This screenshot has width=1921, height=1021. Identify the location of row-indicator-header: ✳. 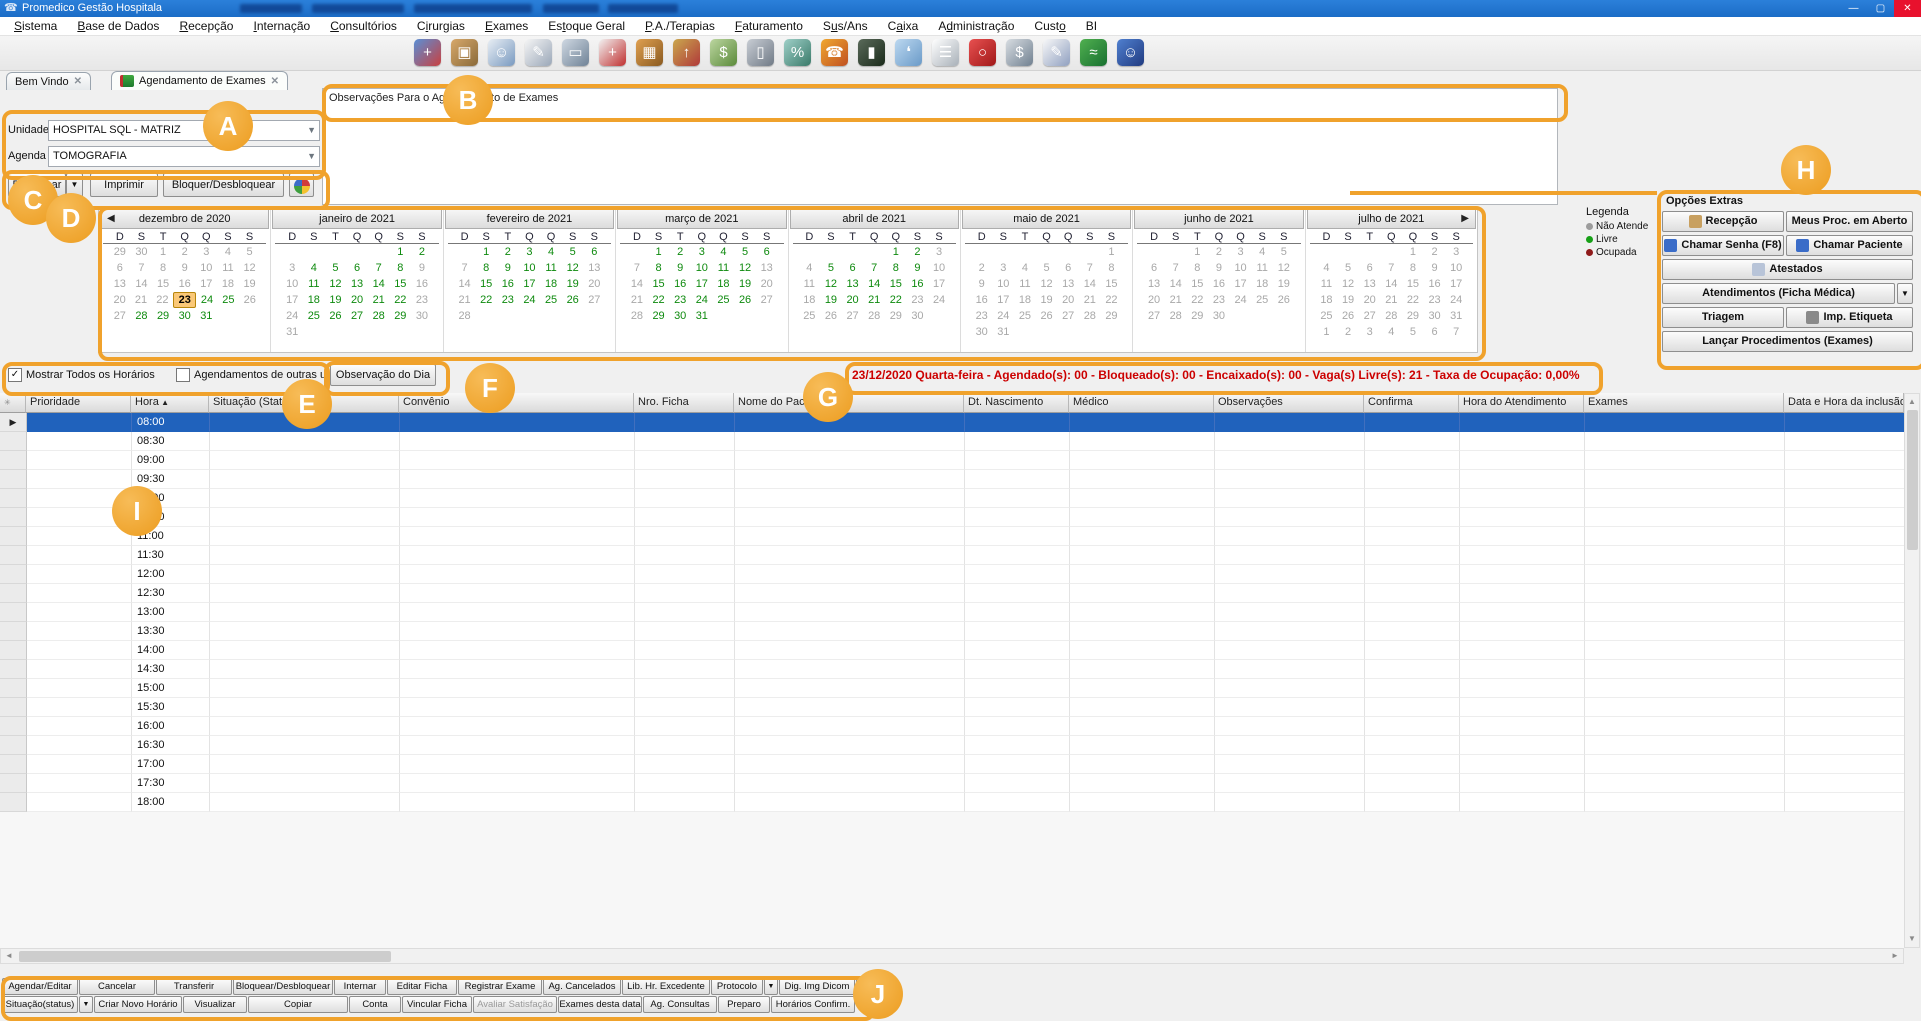
(13, 403).